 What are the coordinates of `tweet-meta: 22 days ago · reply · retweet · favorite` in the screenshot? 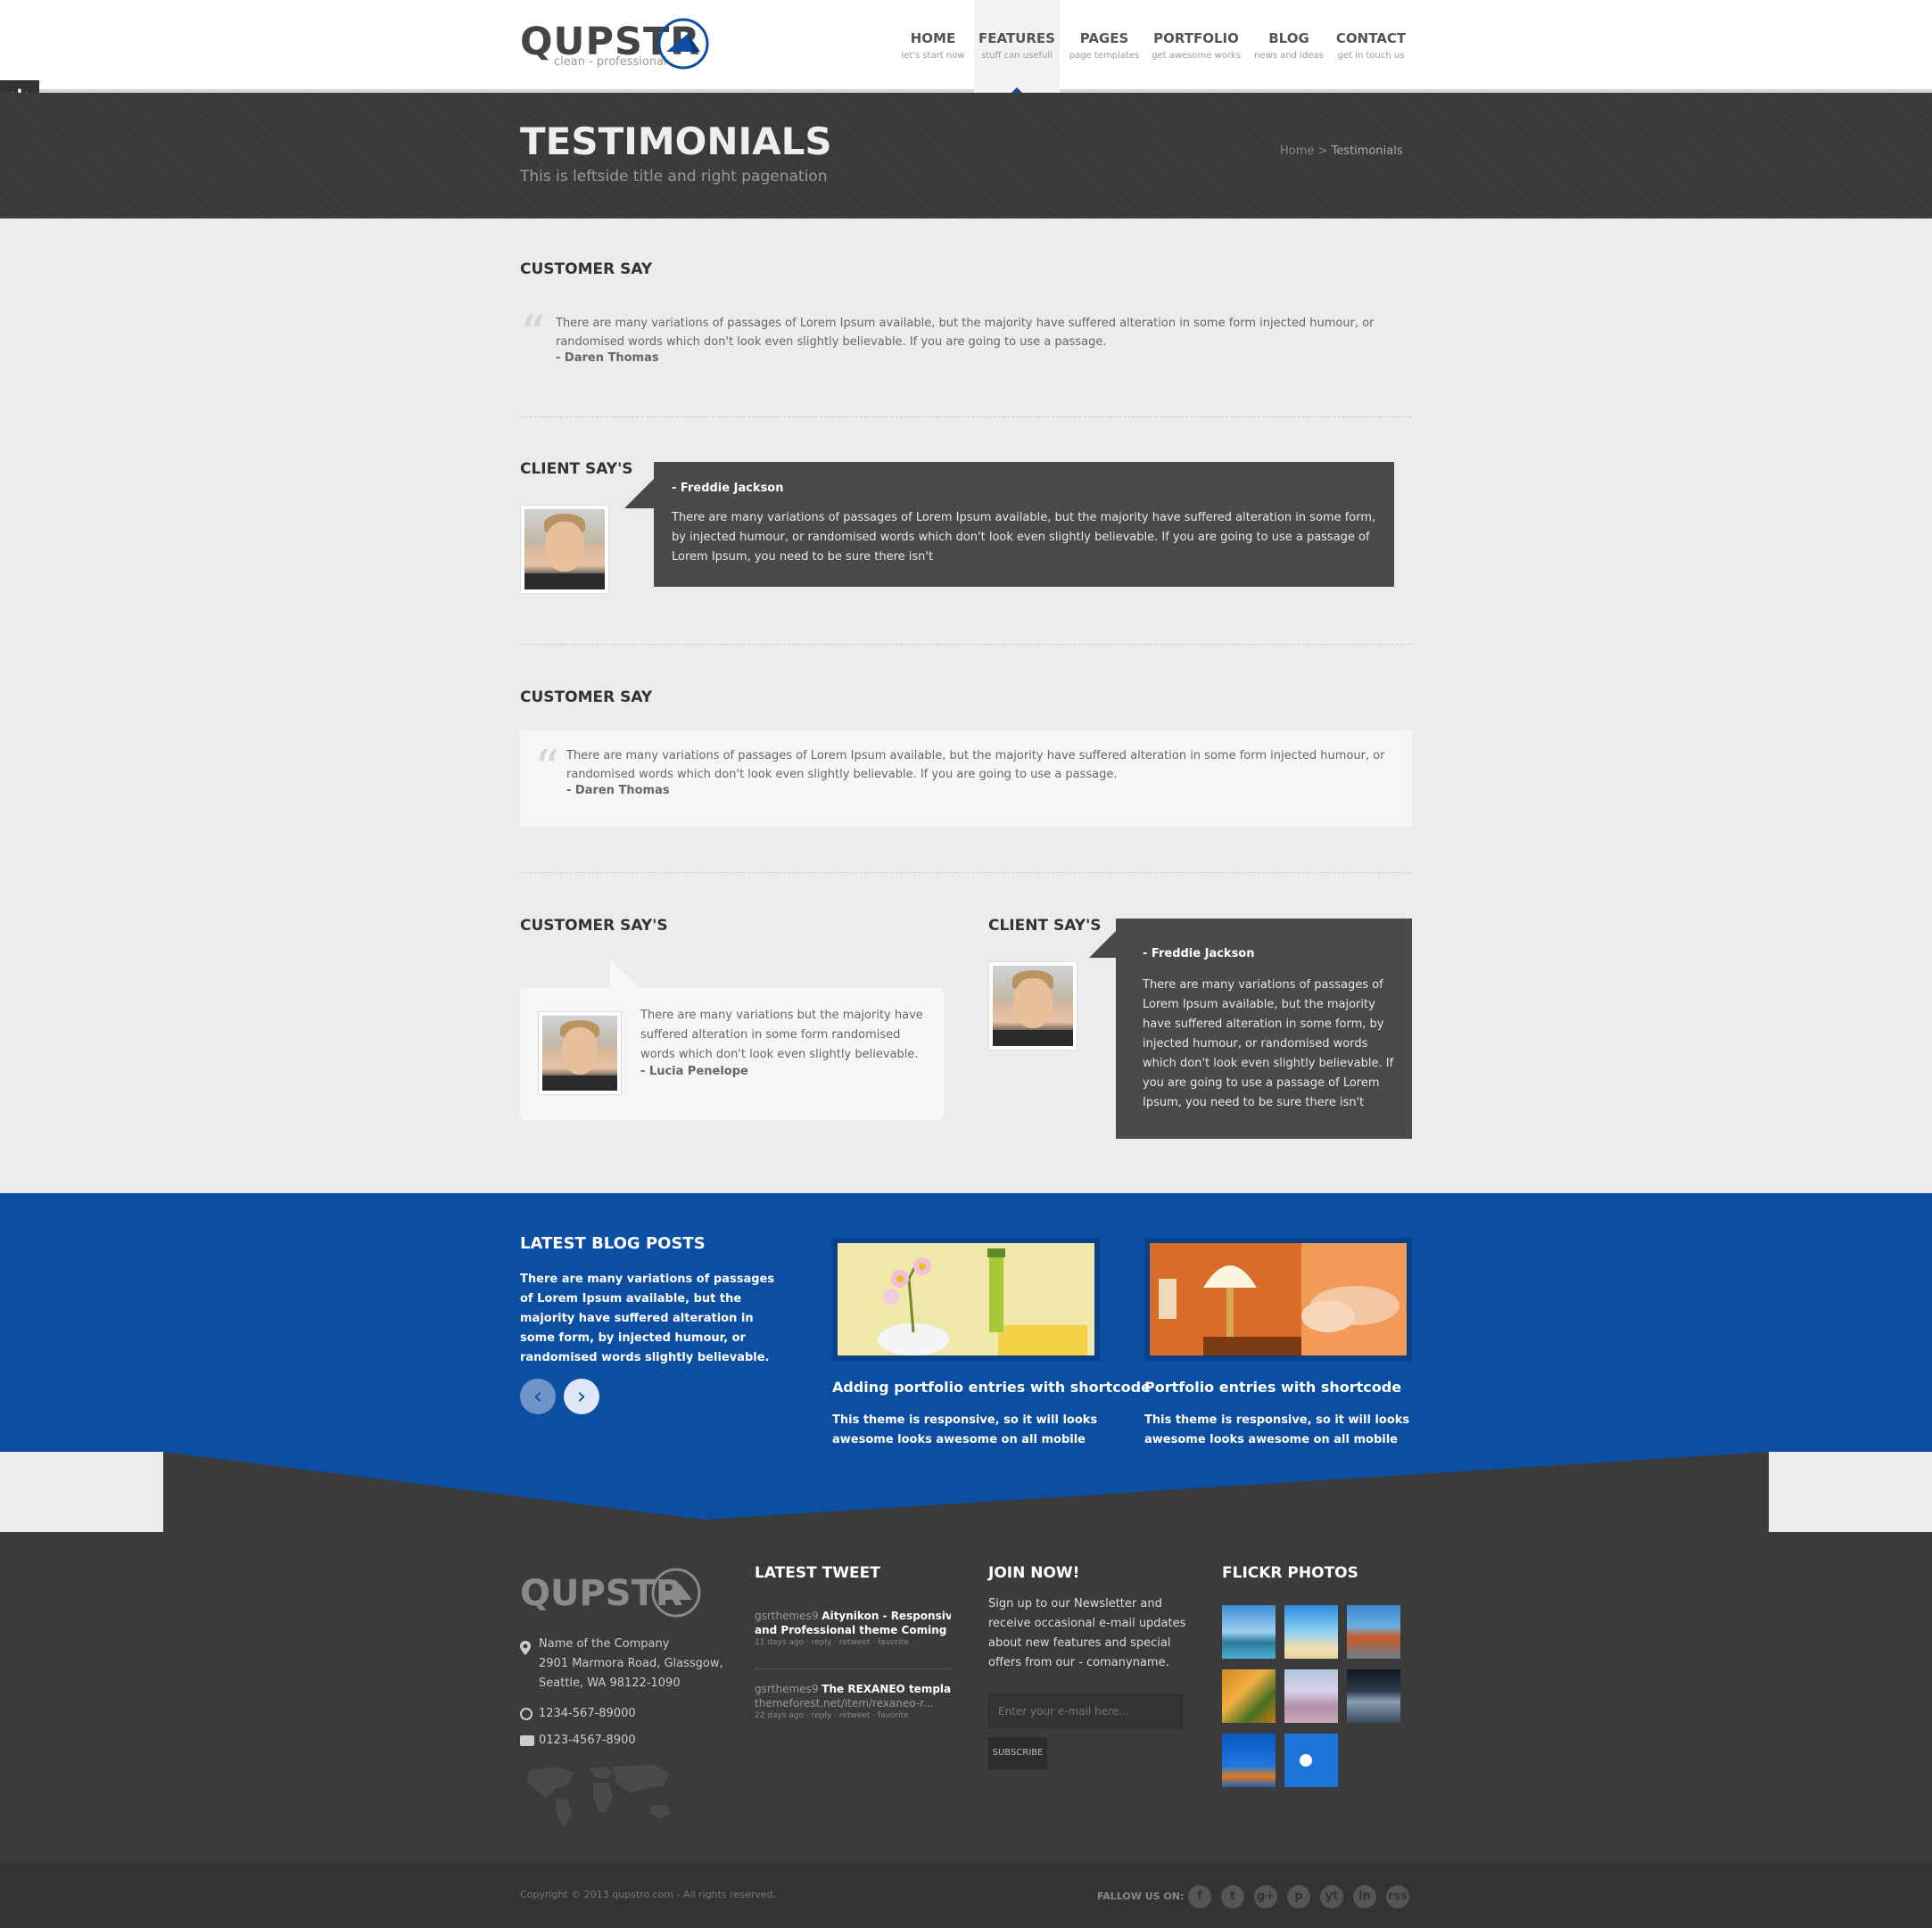 It's located at (853, 1716).